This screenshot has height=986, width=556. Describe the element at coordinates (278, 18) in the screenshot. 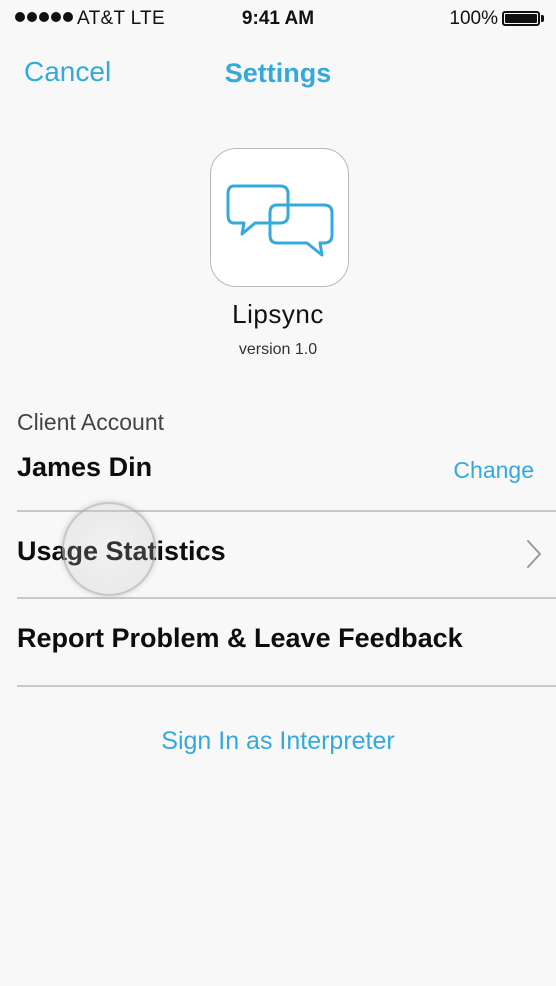

I see `status-bar: AT&T LTE 9:41 AM 100%` at that location.